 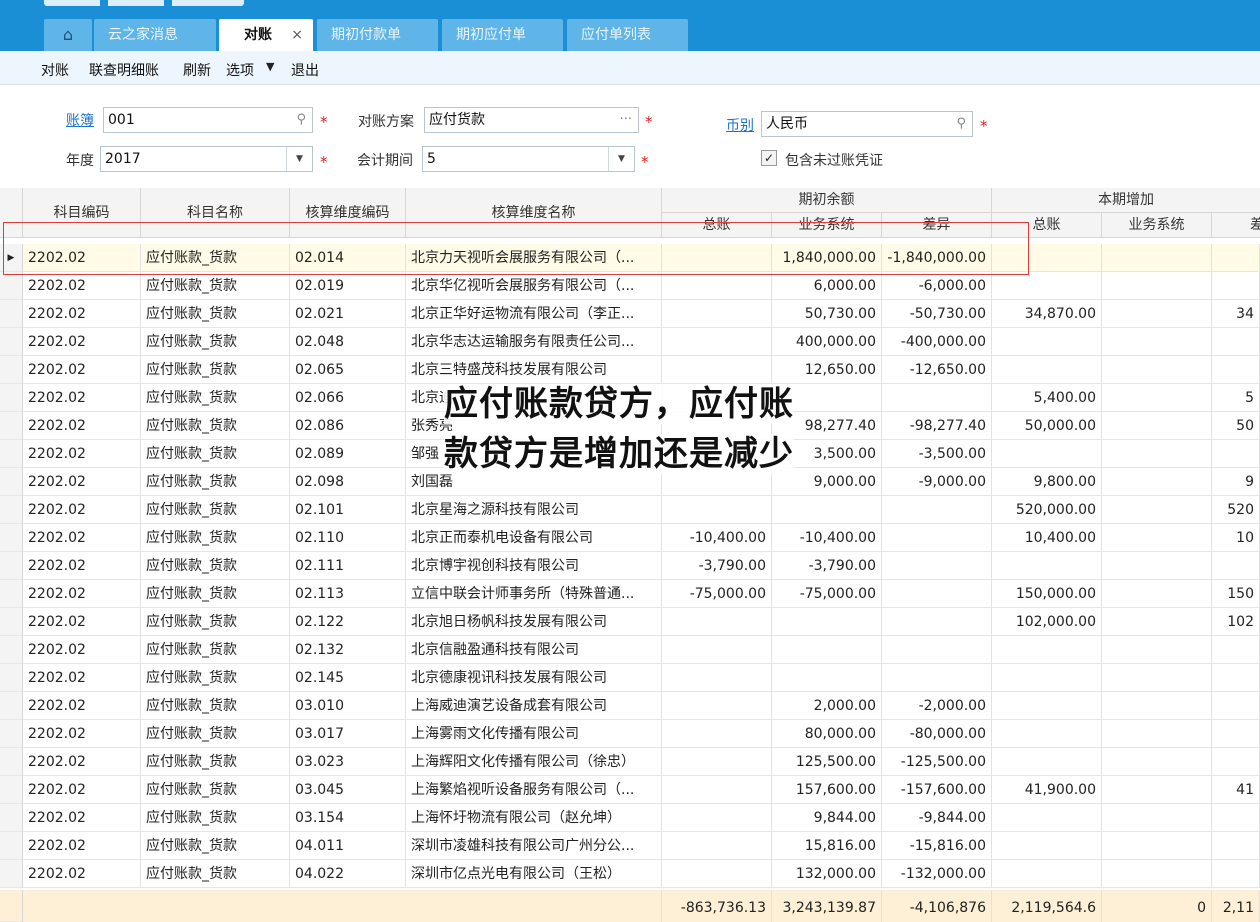 What do you see at coordinates (534, 874) in the screenshot?
I see `cell-dimension-name: 深圳市亿点光电有限公司（王松）` at bounding box center [534, 874].